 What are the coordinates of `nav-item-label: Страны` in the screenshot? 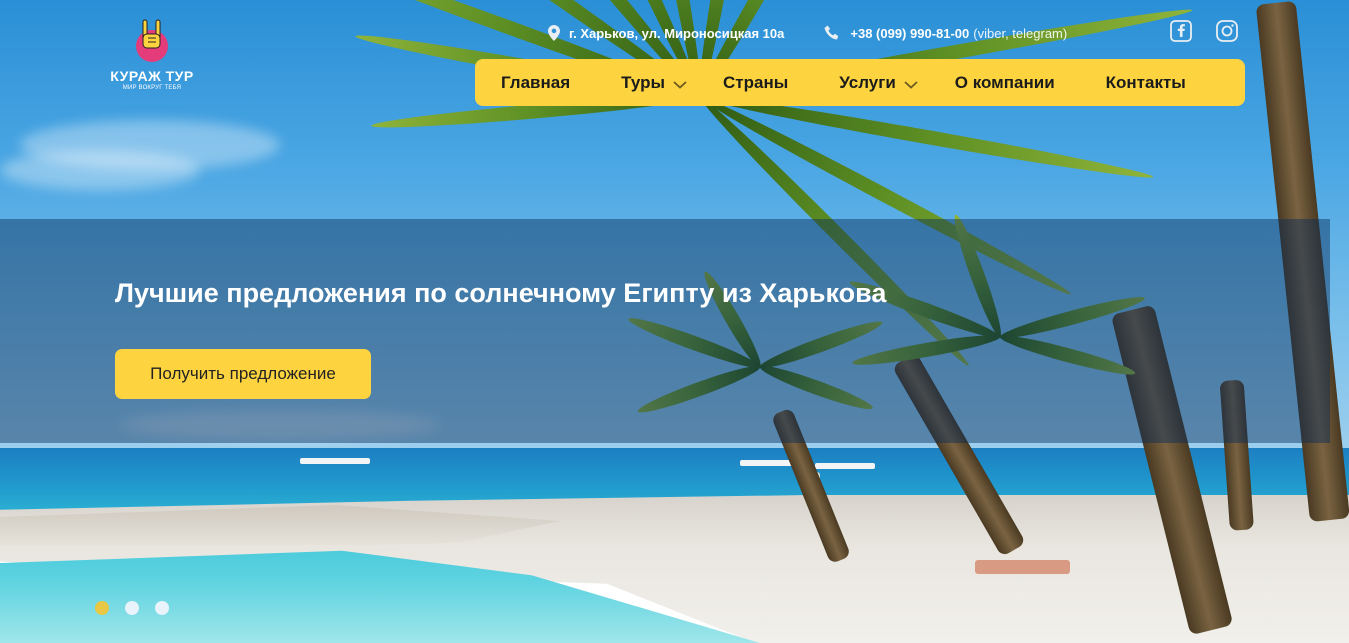 It's located at (756, 82).